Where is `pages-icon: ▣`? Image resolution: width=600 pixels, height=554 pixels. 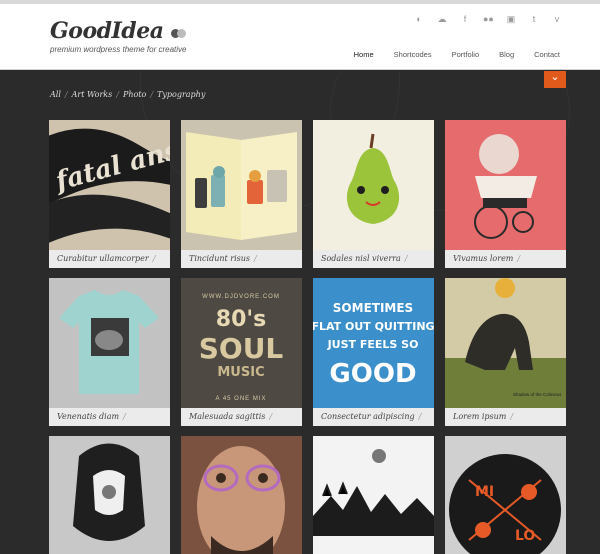 pages-icon: ▣ is located at coordinates (511, 19).